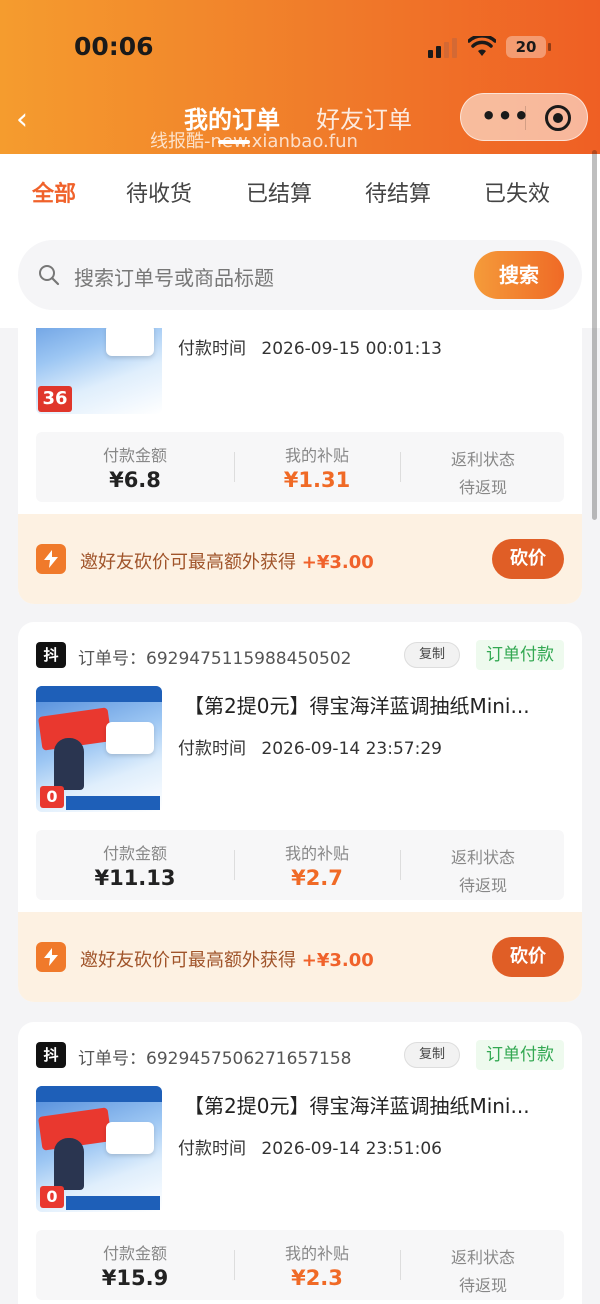 The height and width of the screenshot is (1304, 600). Describe the element at coordinates (54, 192) in the screenshot. I see `filter-tab-all: 全部` at that location.